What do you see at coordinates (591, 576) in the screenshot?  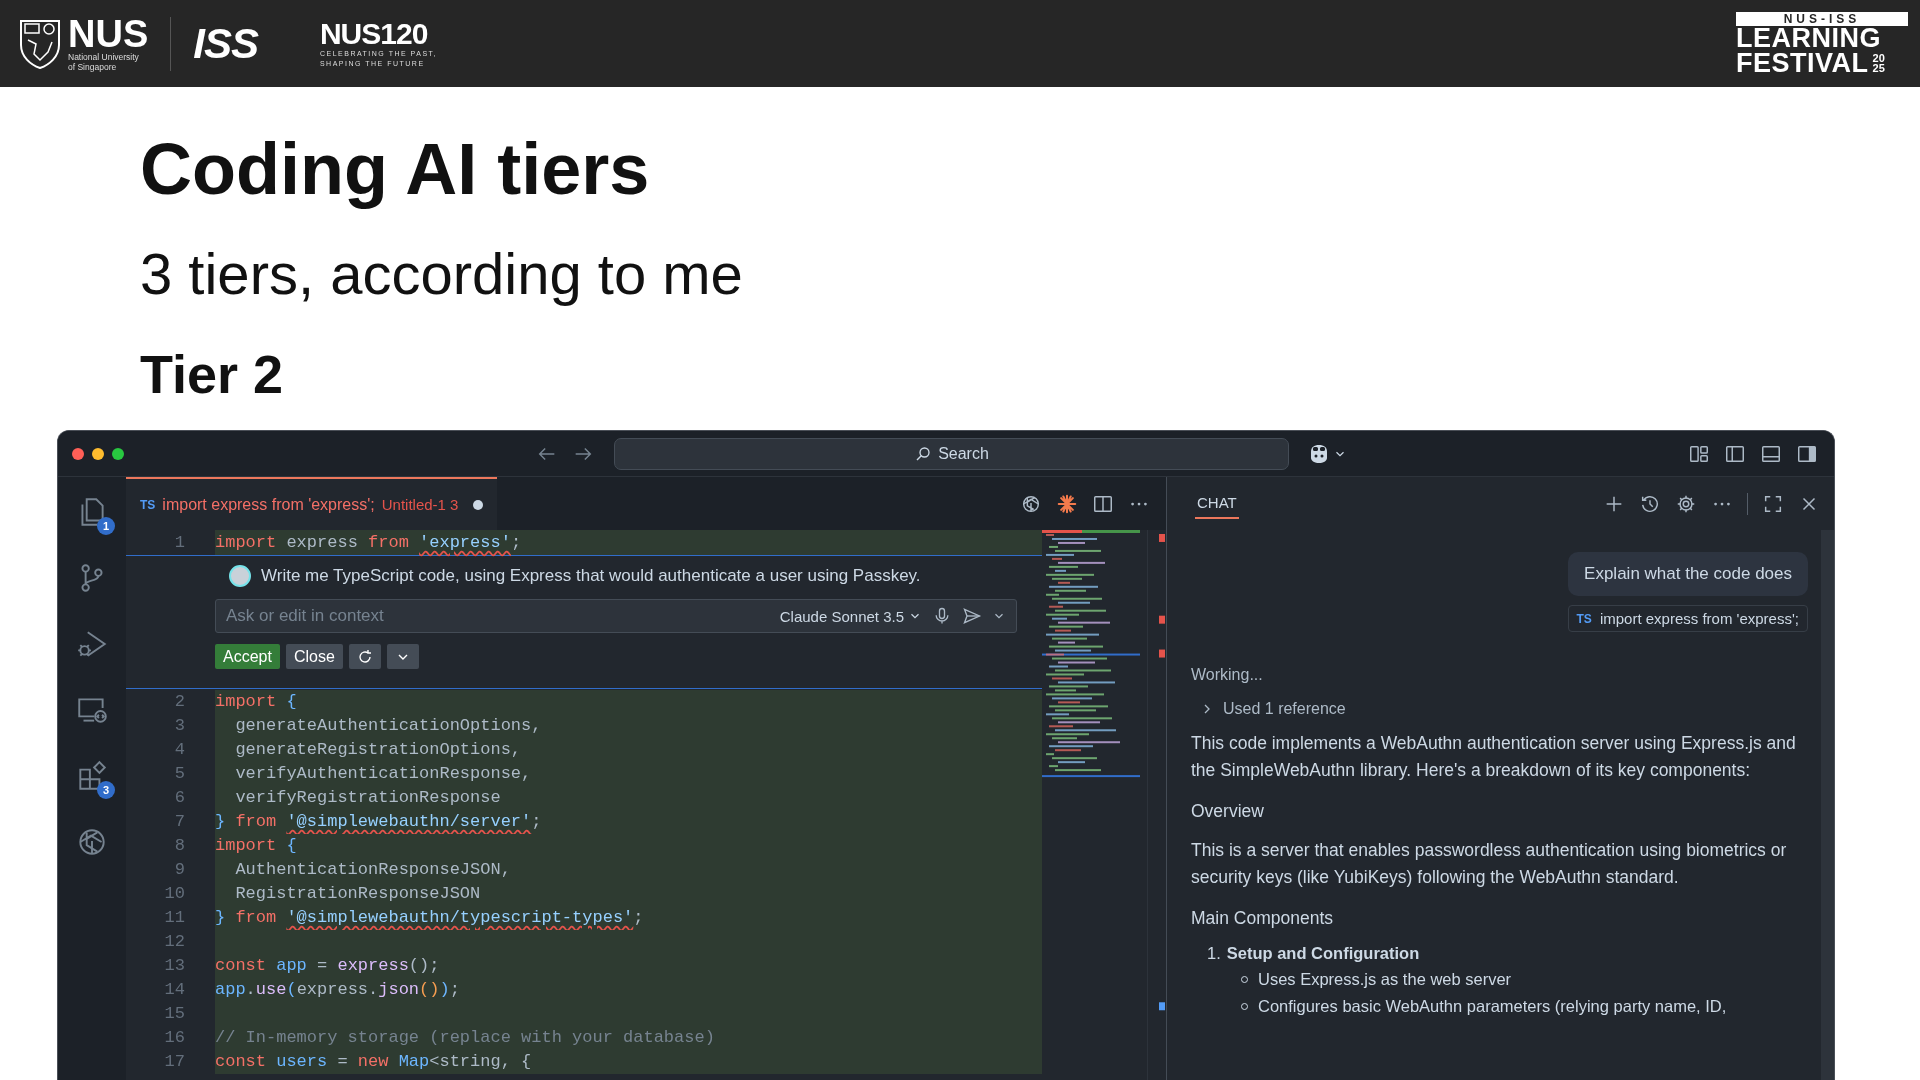 I see `prompt-text: Write me TypeScript code, using Express that would authenticate a user using Passkey.` at bounding box center [591, 576].